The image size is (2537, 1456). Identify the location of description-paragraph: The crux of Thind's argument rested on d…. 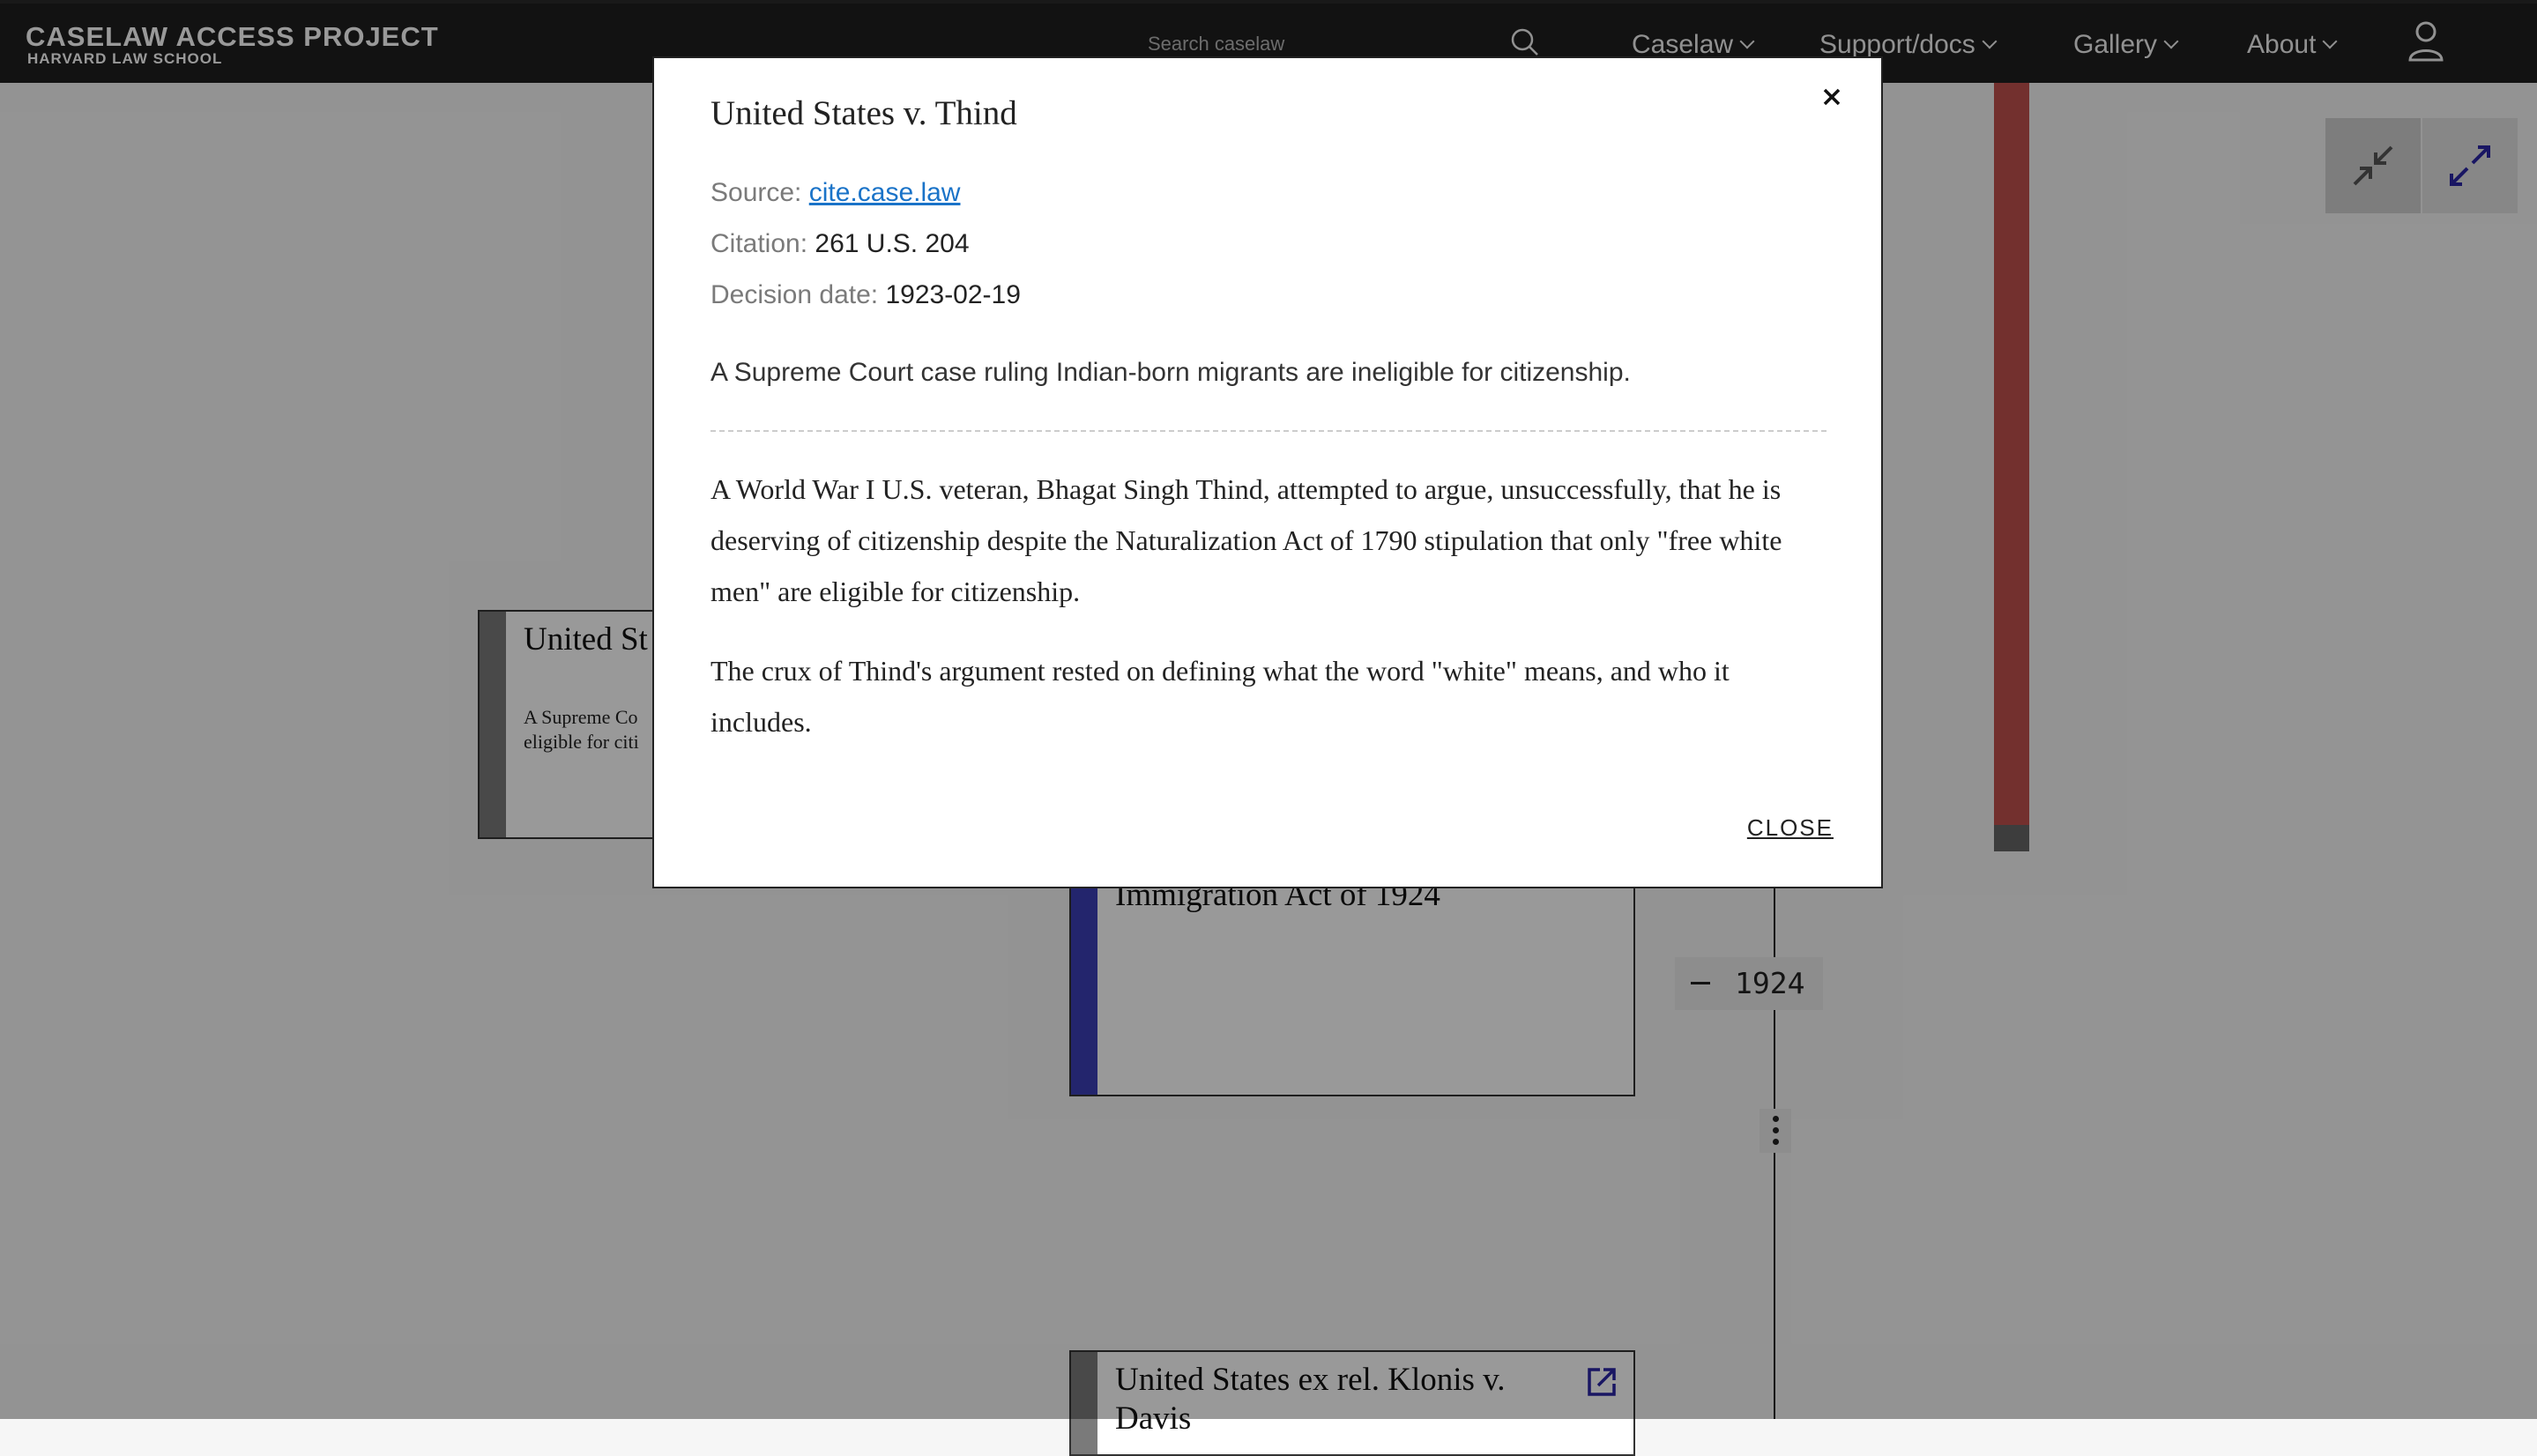
(1220, 696).